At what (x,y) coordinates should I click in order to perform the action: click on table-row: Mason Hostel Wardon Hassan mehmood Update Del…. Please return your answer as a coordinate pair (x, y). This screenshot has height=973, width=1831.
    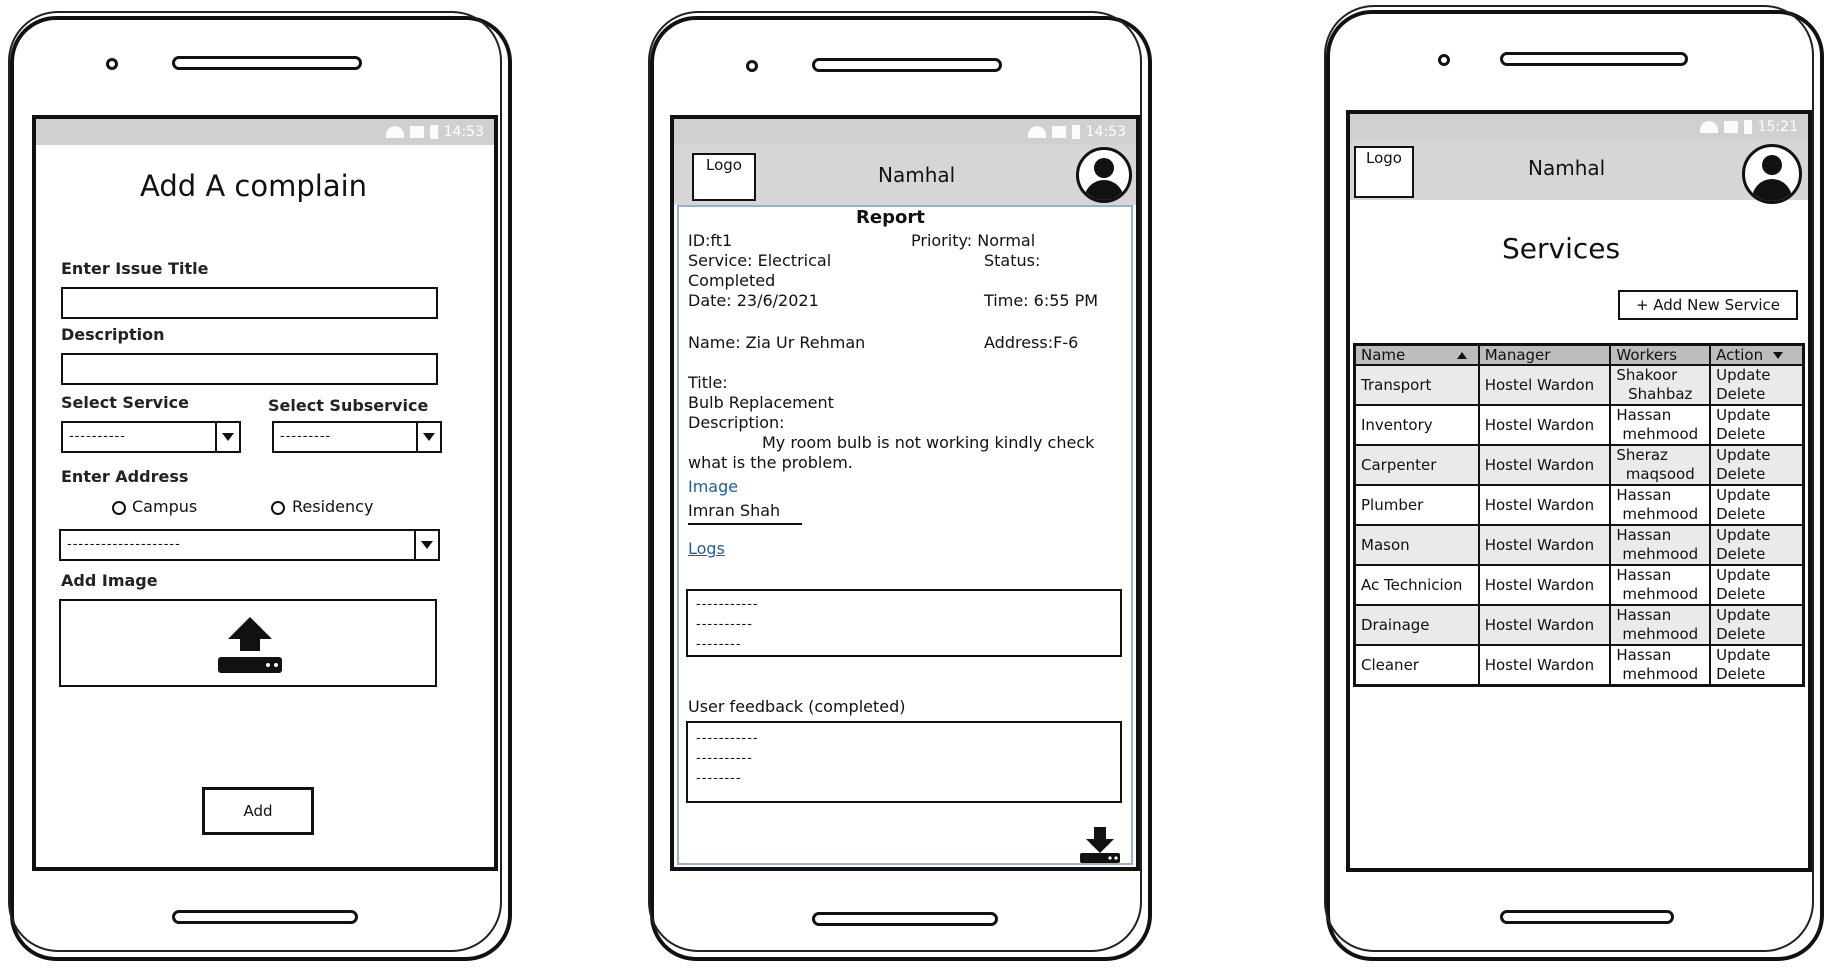
    Looking at the image, I should click on (1579, 545).